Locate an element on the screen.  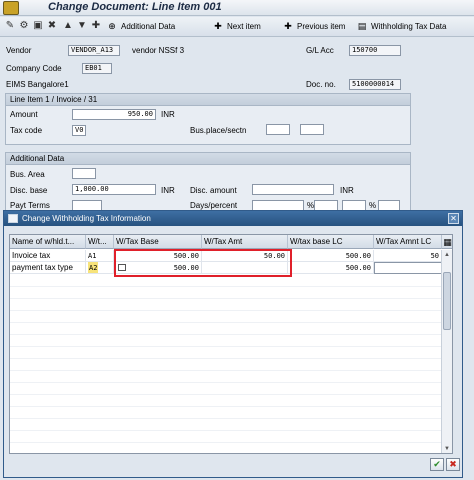
previous-item-icon: ✚ is located at coordinates (288, 26).